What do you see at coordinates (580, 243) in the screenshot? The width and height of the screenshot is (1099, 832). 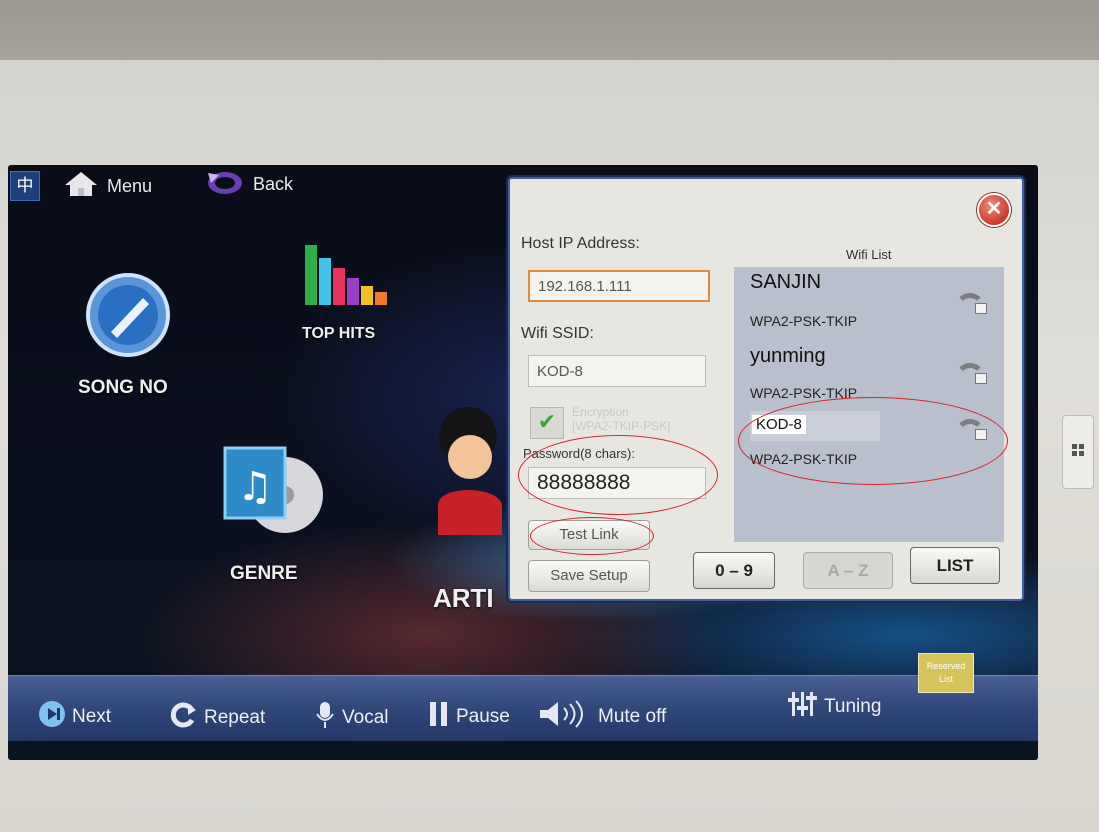 I see `host-ip-label: Host IP Address:` at bounding box center [580, 243].